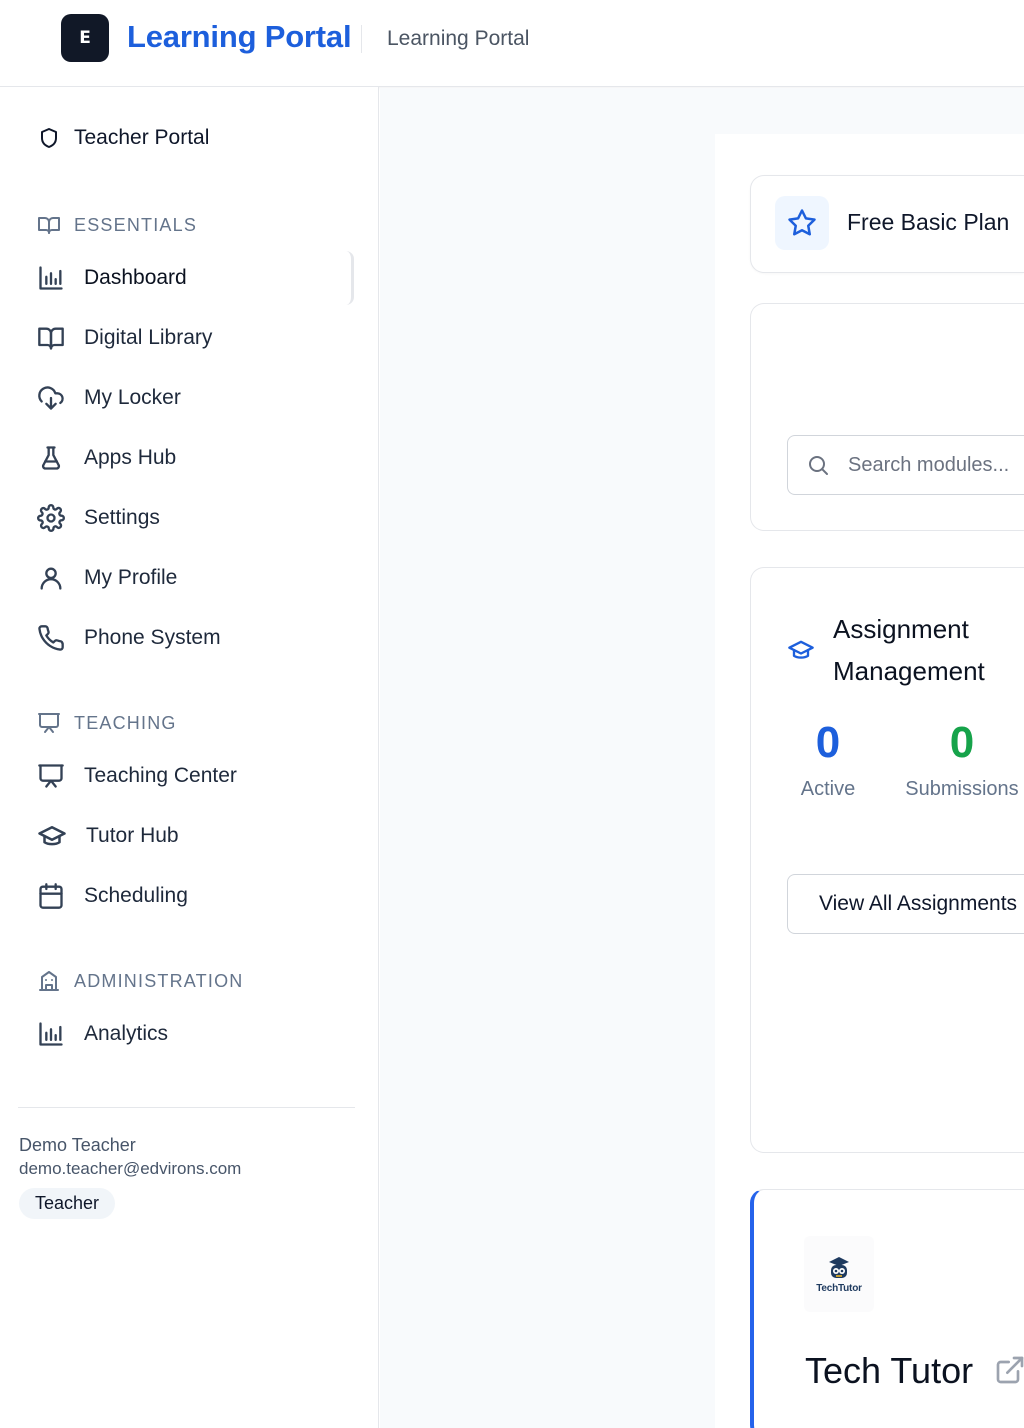 The width and height of the screenshot is (1024, 1428). What do you see at coordinates (148, 337) in the screenshot?
I see `sidebar-item-label: Digital Library` at bounding box center [148, 337].